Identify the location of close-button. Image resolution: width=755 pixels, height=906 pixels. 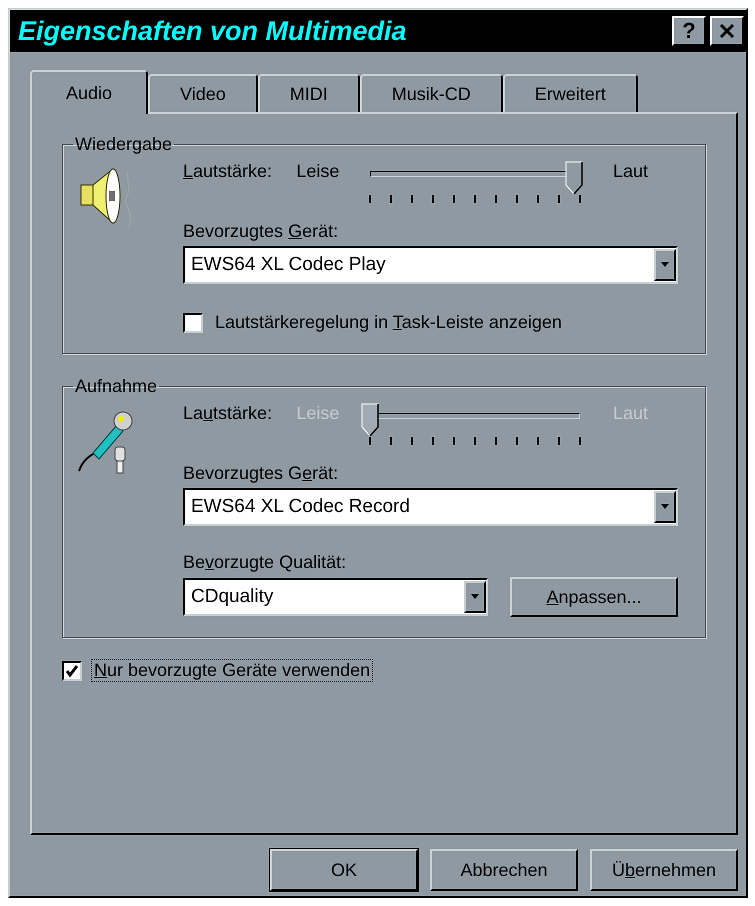
(727, 31).